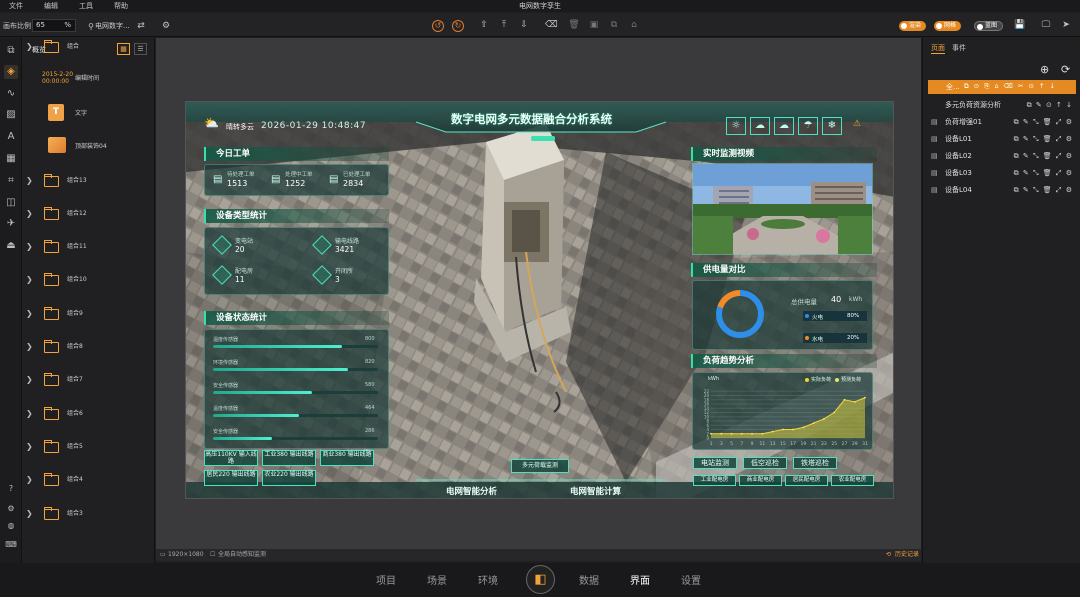 Image resolution: width=1080 pixels, height=597 pixels. Describe the element at coordinates (11, 51) in the screenshot. I see `component-icon: ⧉` at that location.